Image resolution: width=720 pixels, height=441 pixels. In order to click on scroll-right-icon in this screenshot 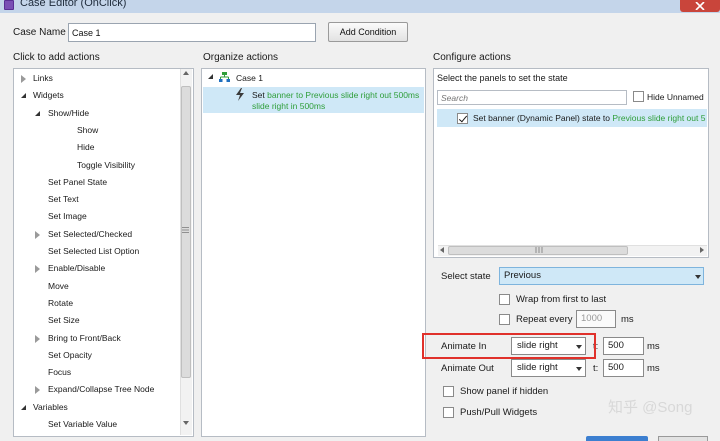, I will do `click(702, 250)`.